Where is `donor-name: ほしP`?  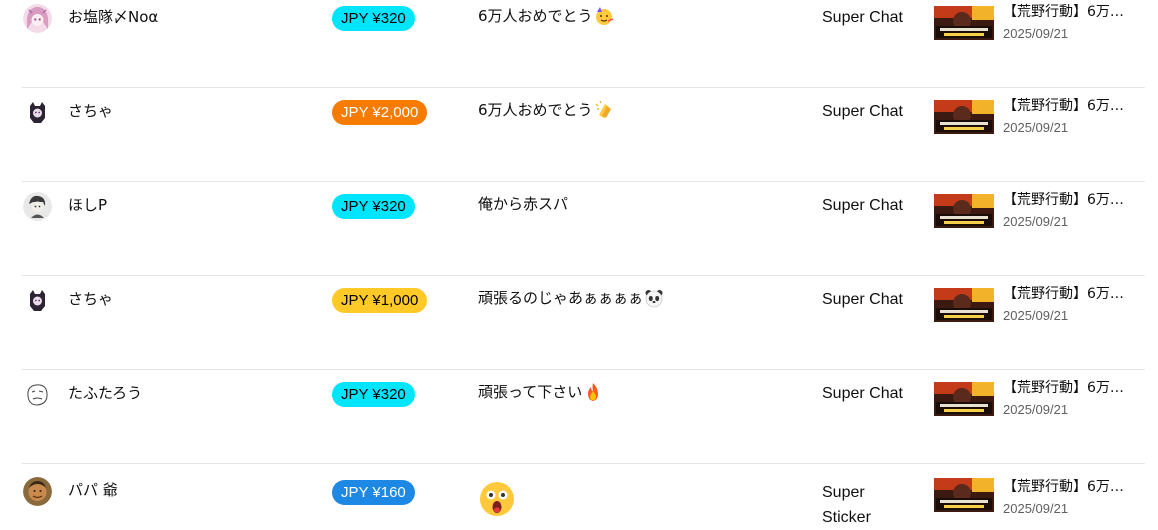 donor-name: ほしP is located at coordinates (87, 205).